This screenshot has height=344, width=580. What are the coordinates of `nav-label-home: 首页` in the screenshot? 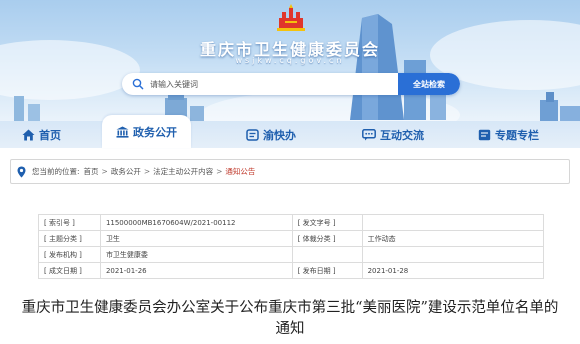 It's located at (50, 135).